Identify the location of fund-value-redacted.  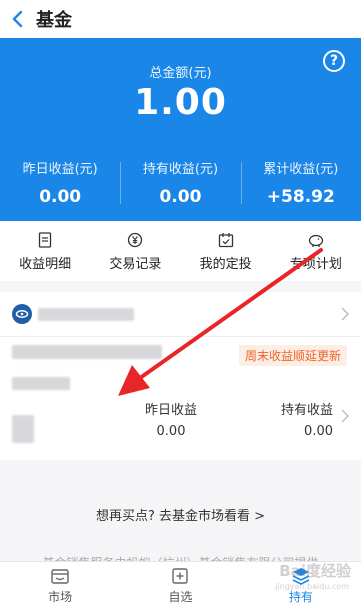
(23, 429).